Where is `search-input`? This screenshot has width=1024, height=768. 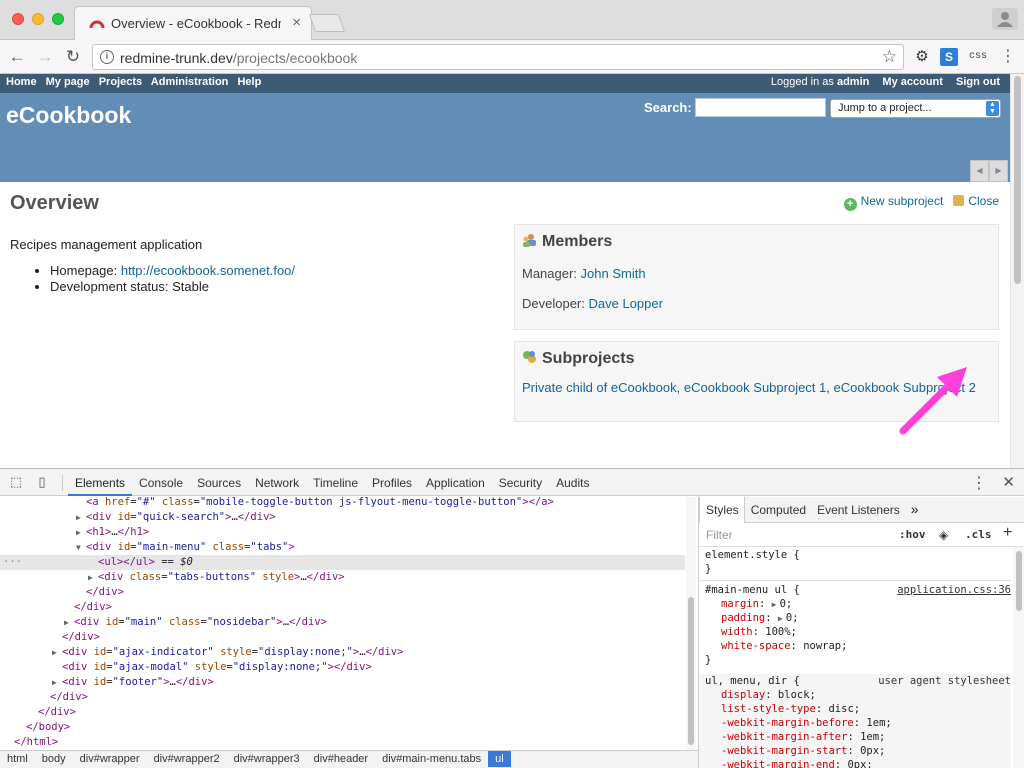 search-input is located at coordinates (760, 107).